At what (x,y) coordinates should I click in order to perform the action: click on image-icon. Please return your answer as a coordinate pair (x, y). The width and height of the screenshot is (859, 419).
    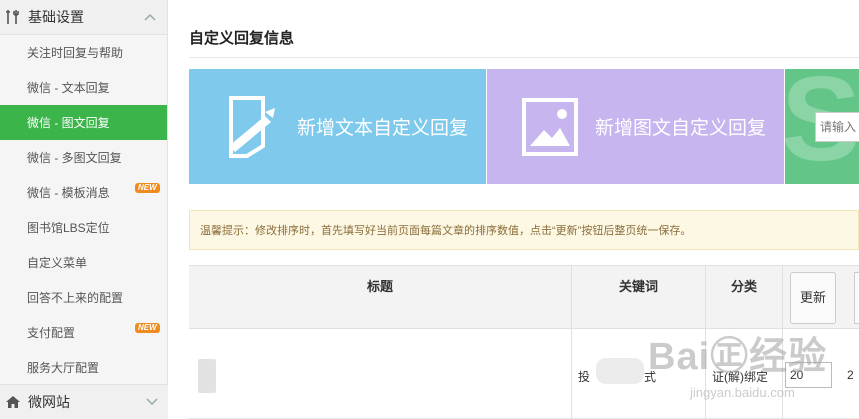
    Looking at the image, I should click on (550, 127).